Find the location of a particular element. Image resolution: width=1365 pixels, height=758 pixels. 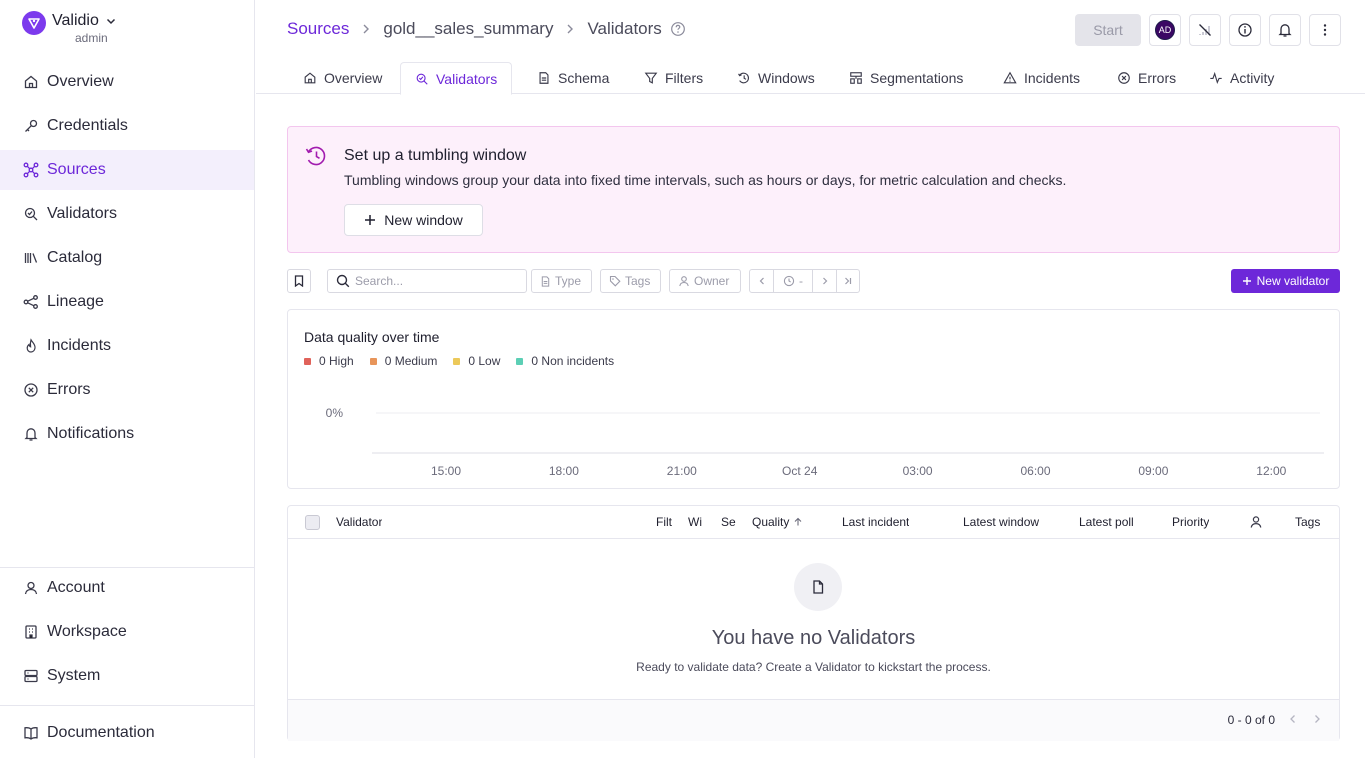

sidebar-item-label: Catalog is located at coordinates (75, 257).